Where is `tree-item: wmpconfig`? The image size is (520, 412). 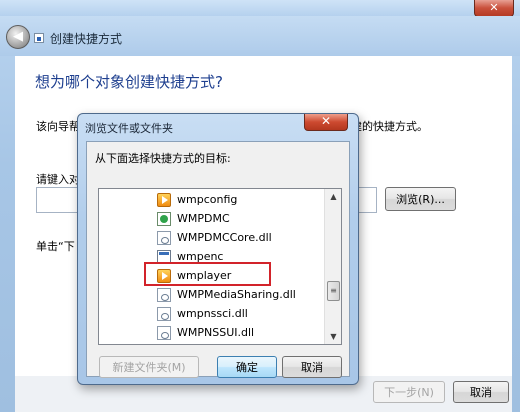
tree-item: wmpconfig is located at coordinates (214, 200).